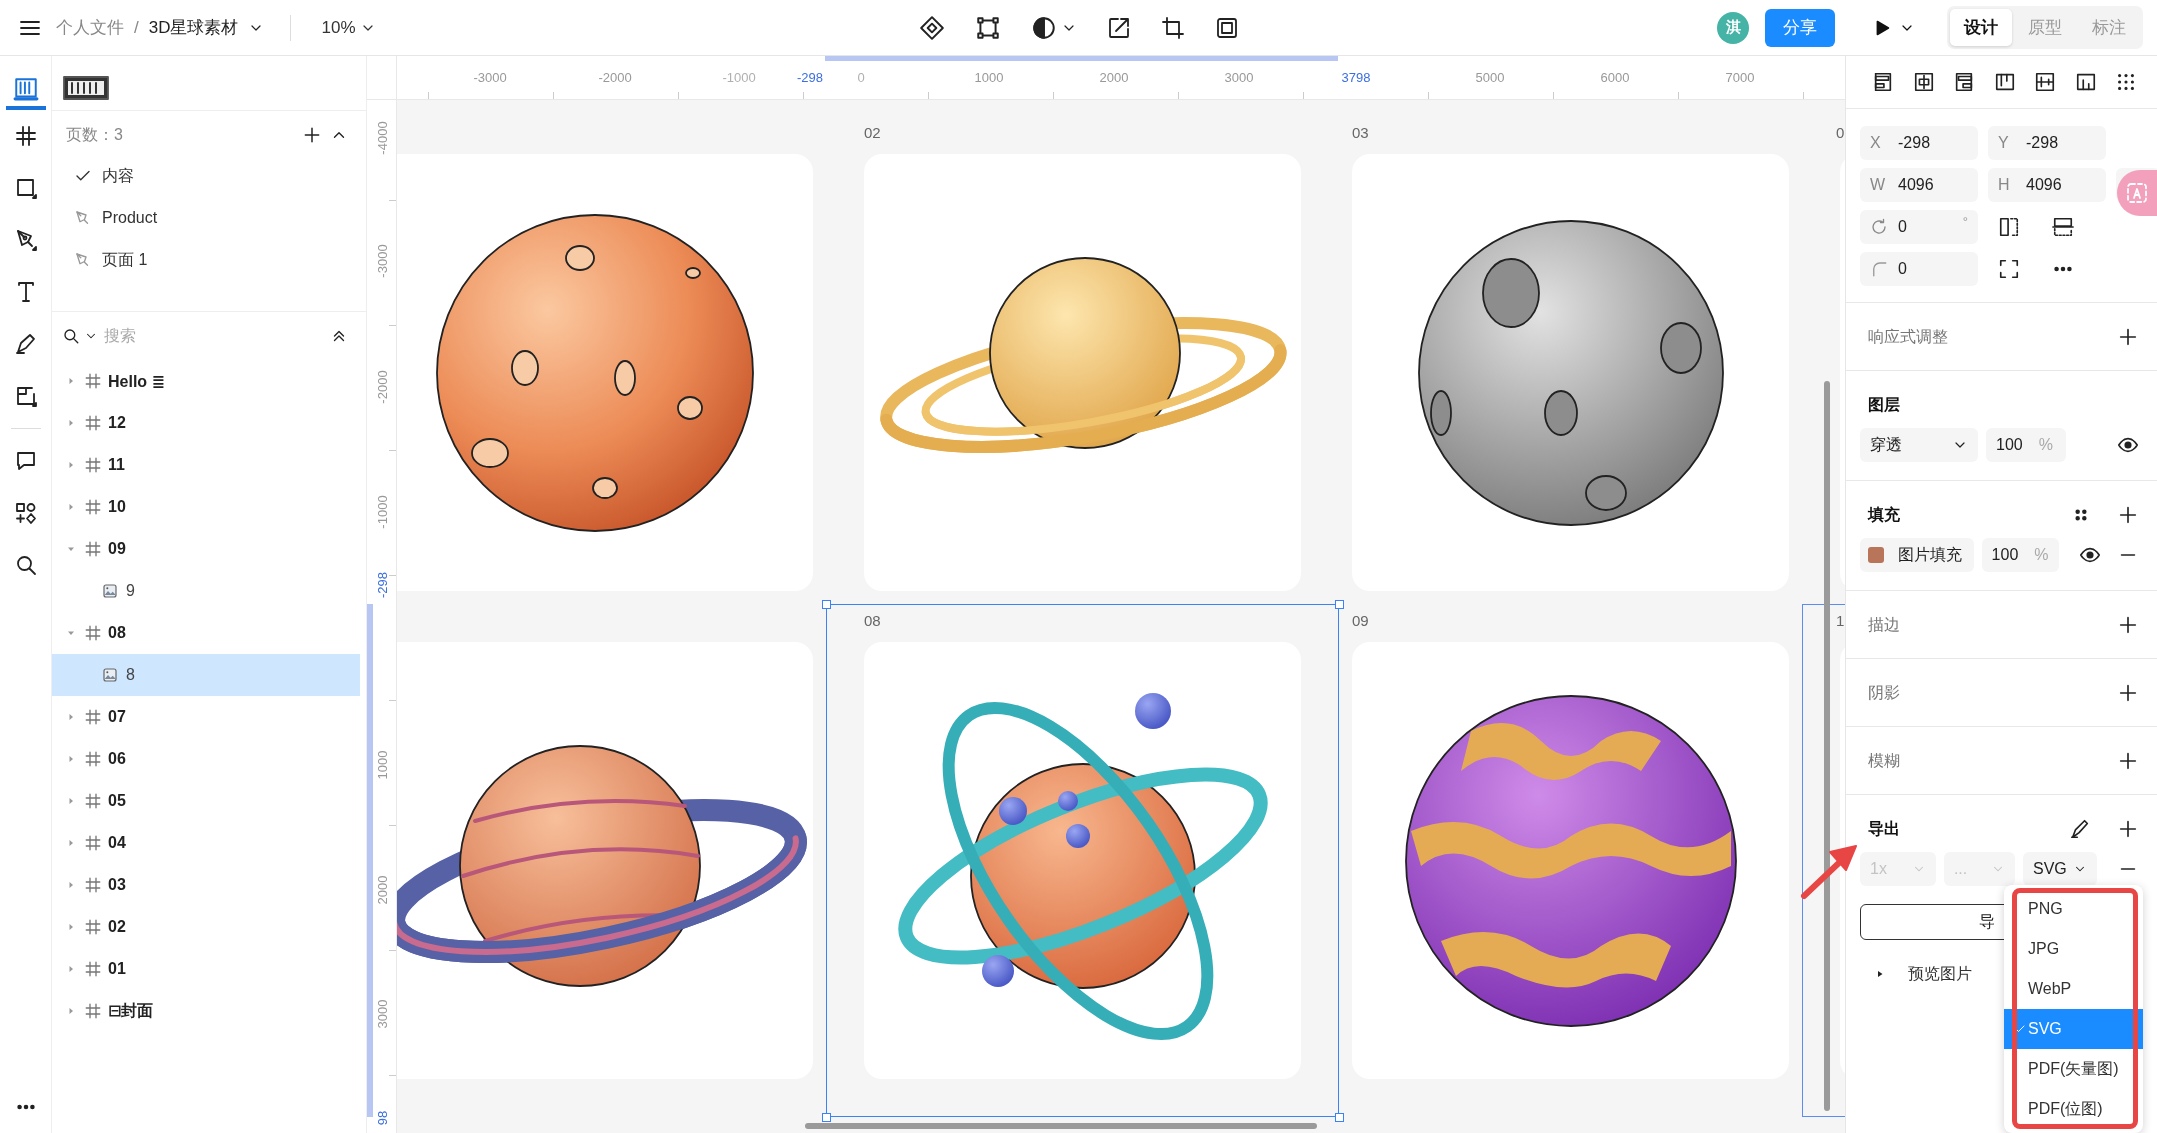 The height and width of the screenshot is (1133, 2157). I want to click on layer-item: 02, so click(206, 927).